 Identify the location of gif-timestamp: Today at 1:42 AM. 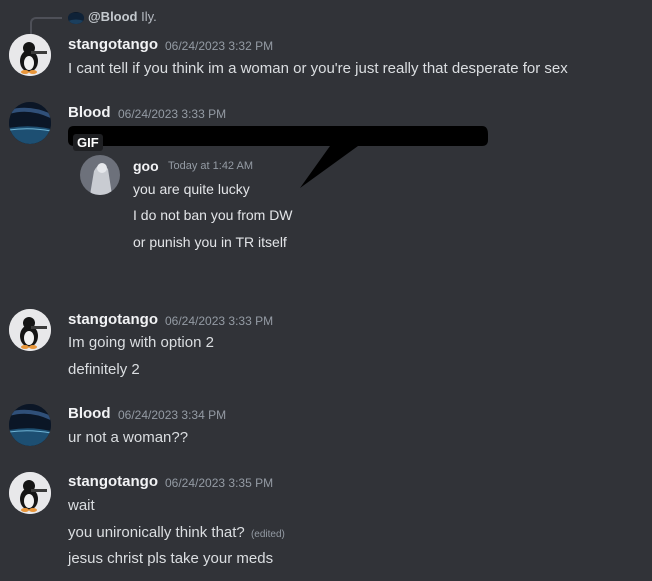
(210, 166).